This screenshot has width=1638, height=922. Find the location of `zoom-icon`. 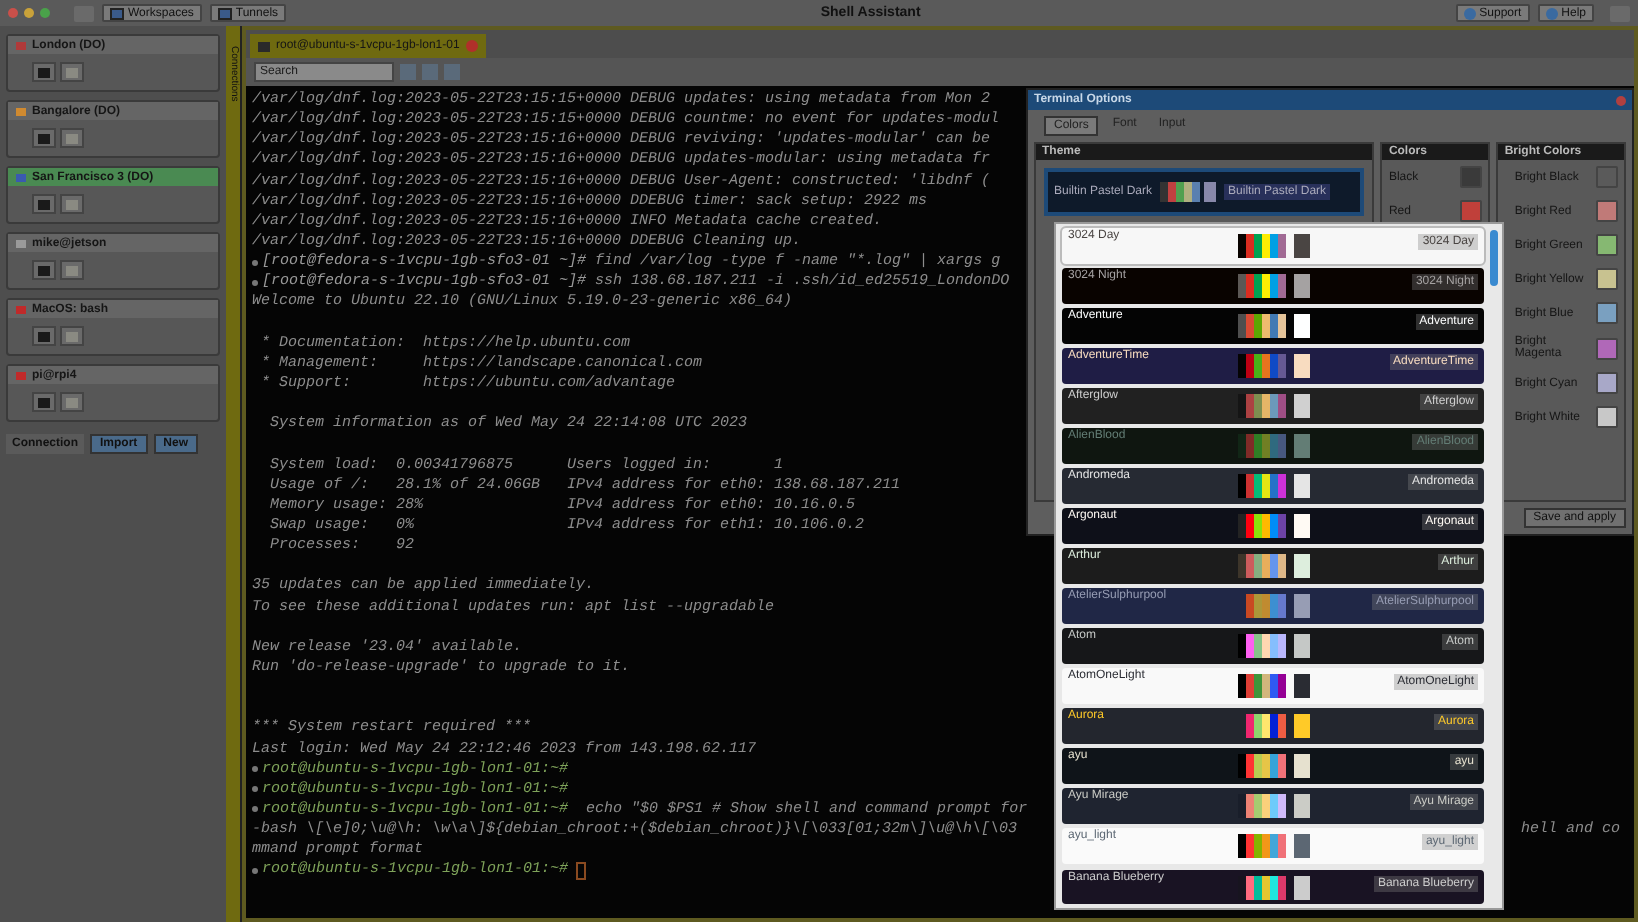

zoom-icon is located at coordinates (45, 13).